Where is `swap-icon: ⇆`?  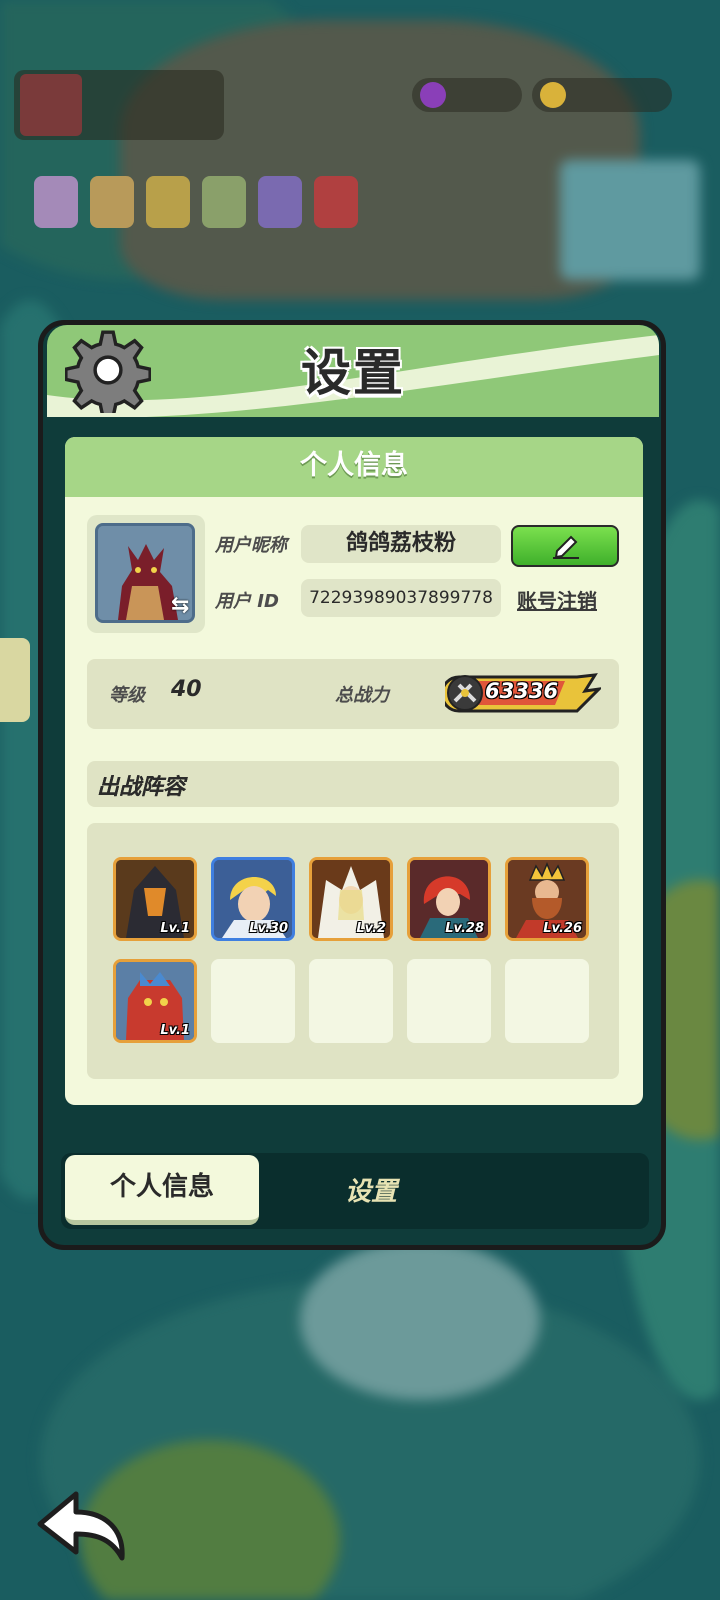
swap-icon: ⇆ is located at coordinates (184, 606).